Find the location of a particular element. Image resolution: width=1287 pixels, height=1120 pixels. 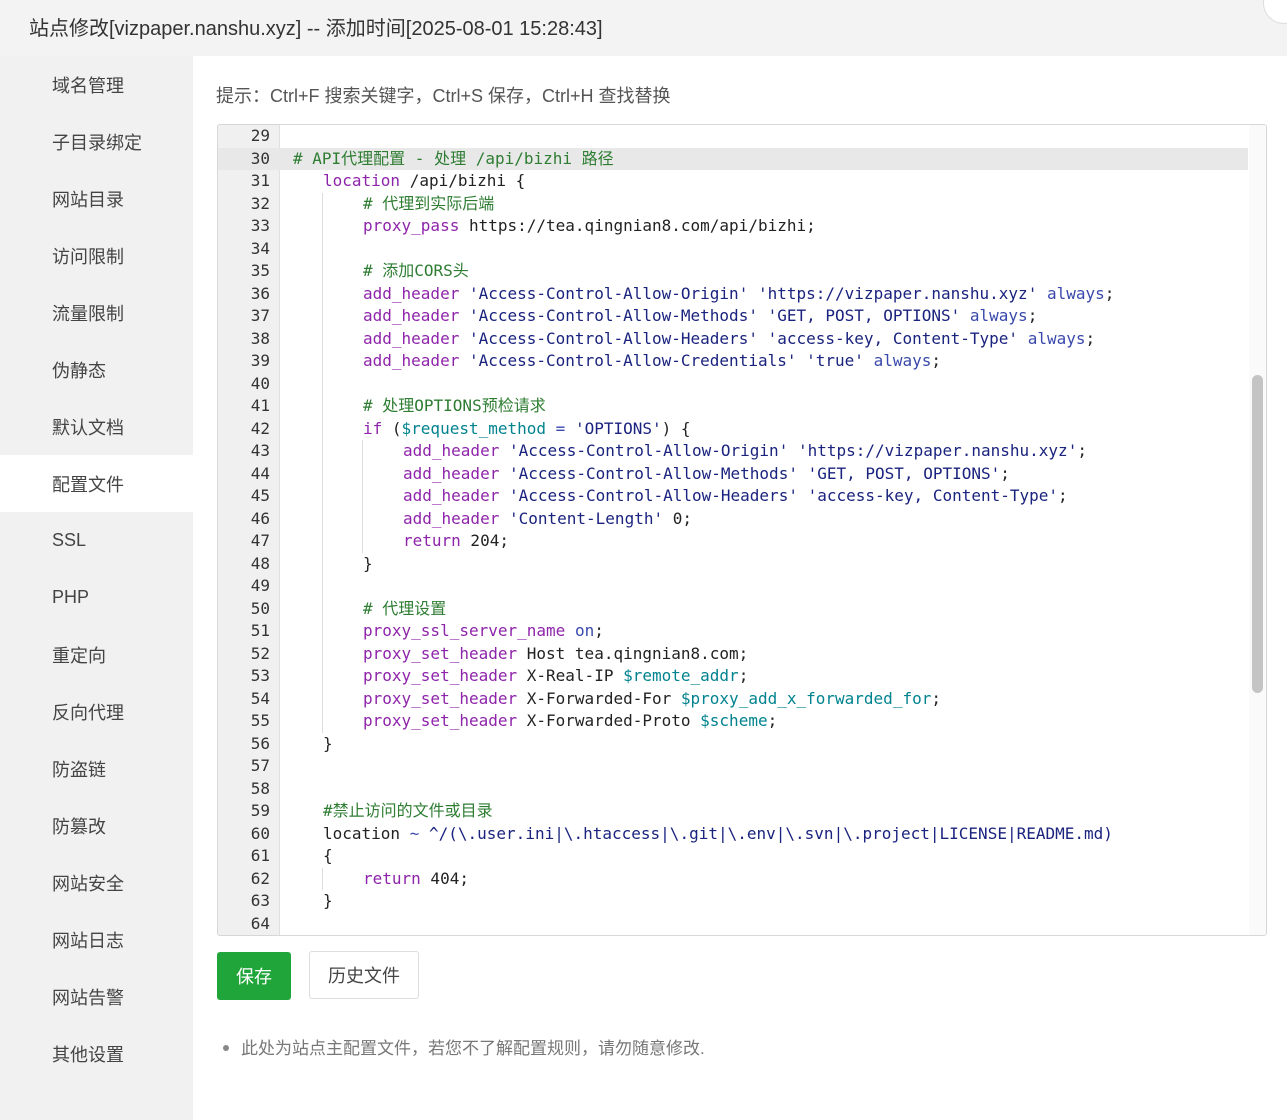

code-token: # 添加CORS头 is located at coordinates (416, 270).